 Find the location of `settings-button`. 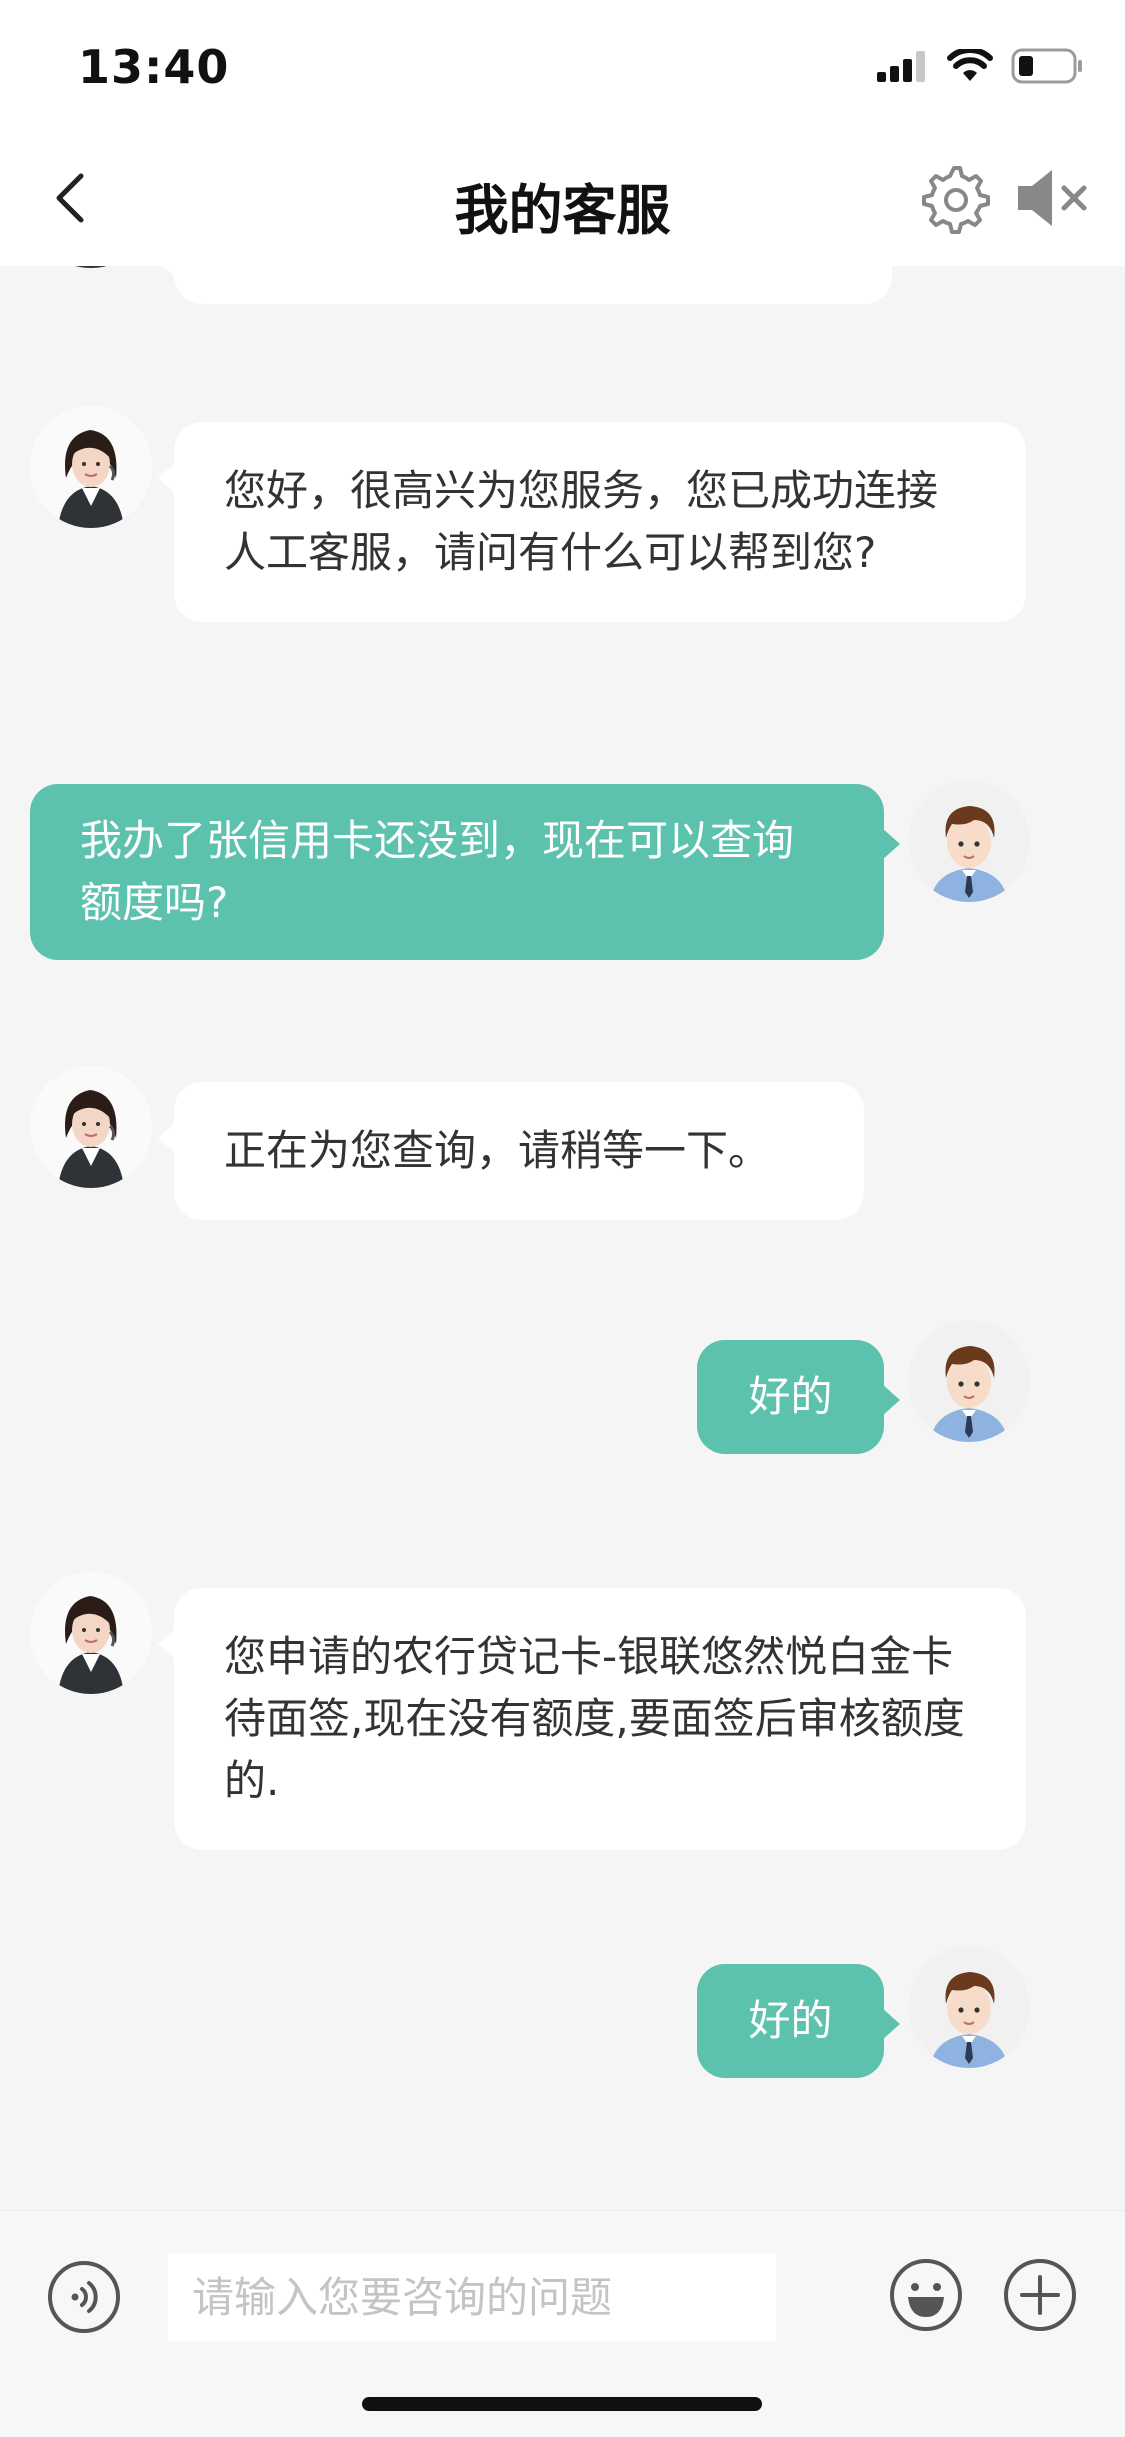

settings-button is located at coordinates (954, 198).